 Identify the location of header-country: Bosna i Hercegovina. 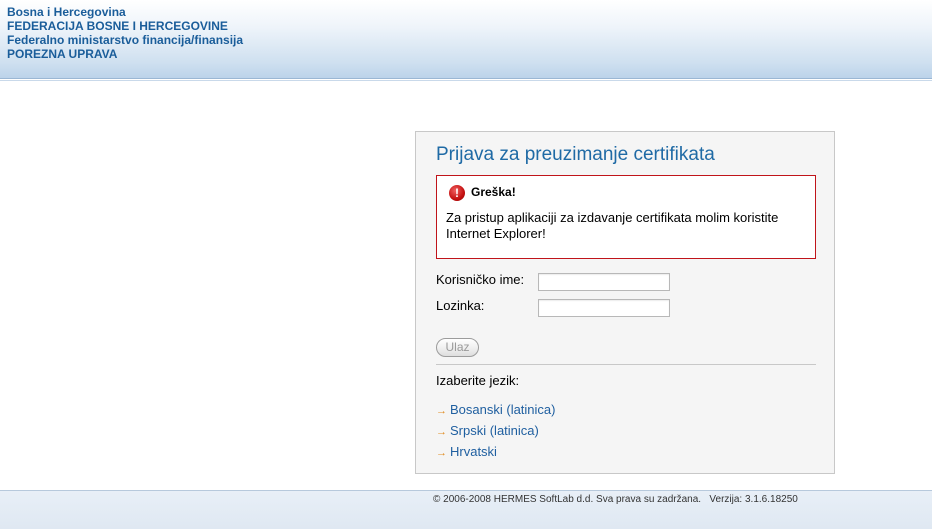
(66, 12).